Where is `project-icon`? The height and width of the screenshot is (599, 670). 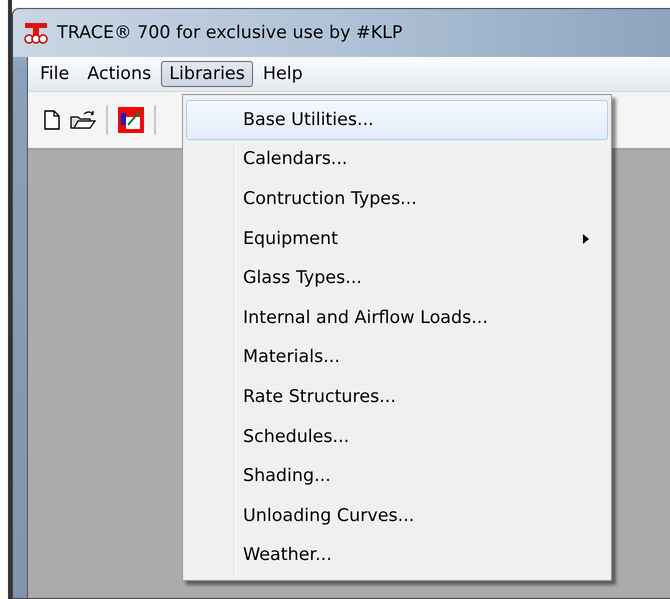
project-icon is located at coordinates (131, 120).